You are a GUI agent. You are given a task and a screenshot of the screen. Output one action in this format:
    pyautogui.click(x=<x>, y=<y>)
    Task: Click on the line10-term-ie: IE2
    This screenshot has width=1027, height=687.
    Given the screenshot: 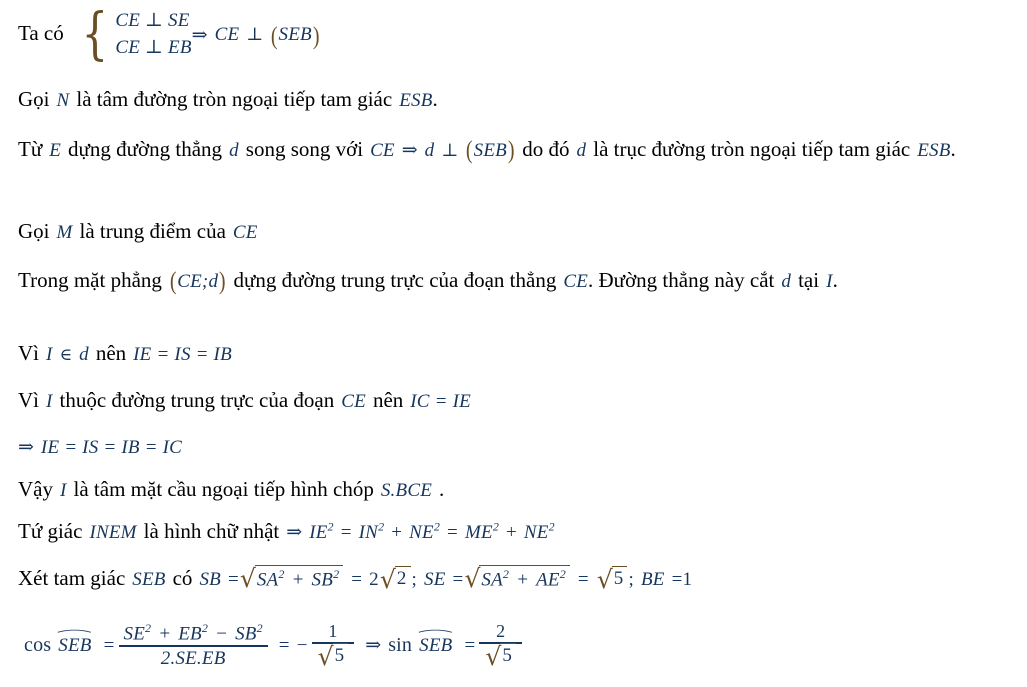 What is the action you would take?
    pyautogui.click(x=321, y=531)
    